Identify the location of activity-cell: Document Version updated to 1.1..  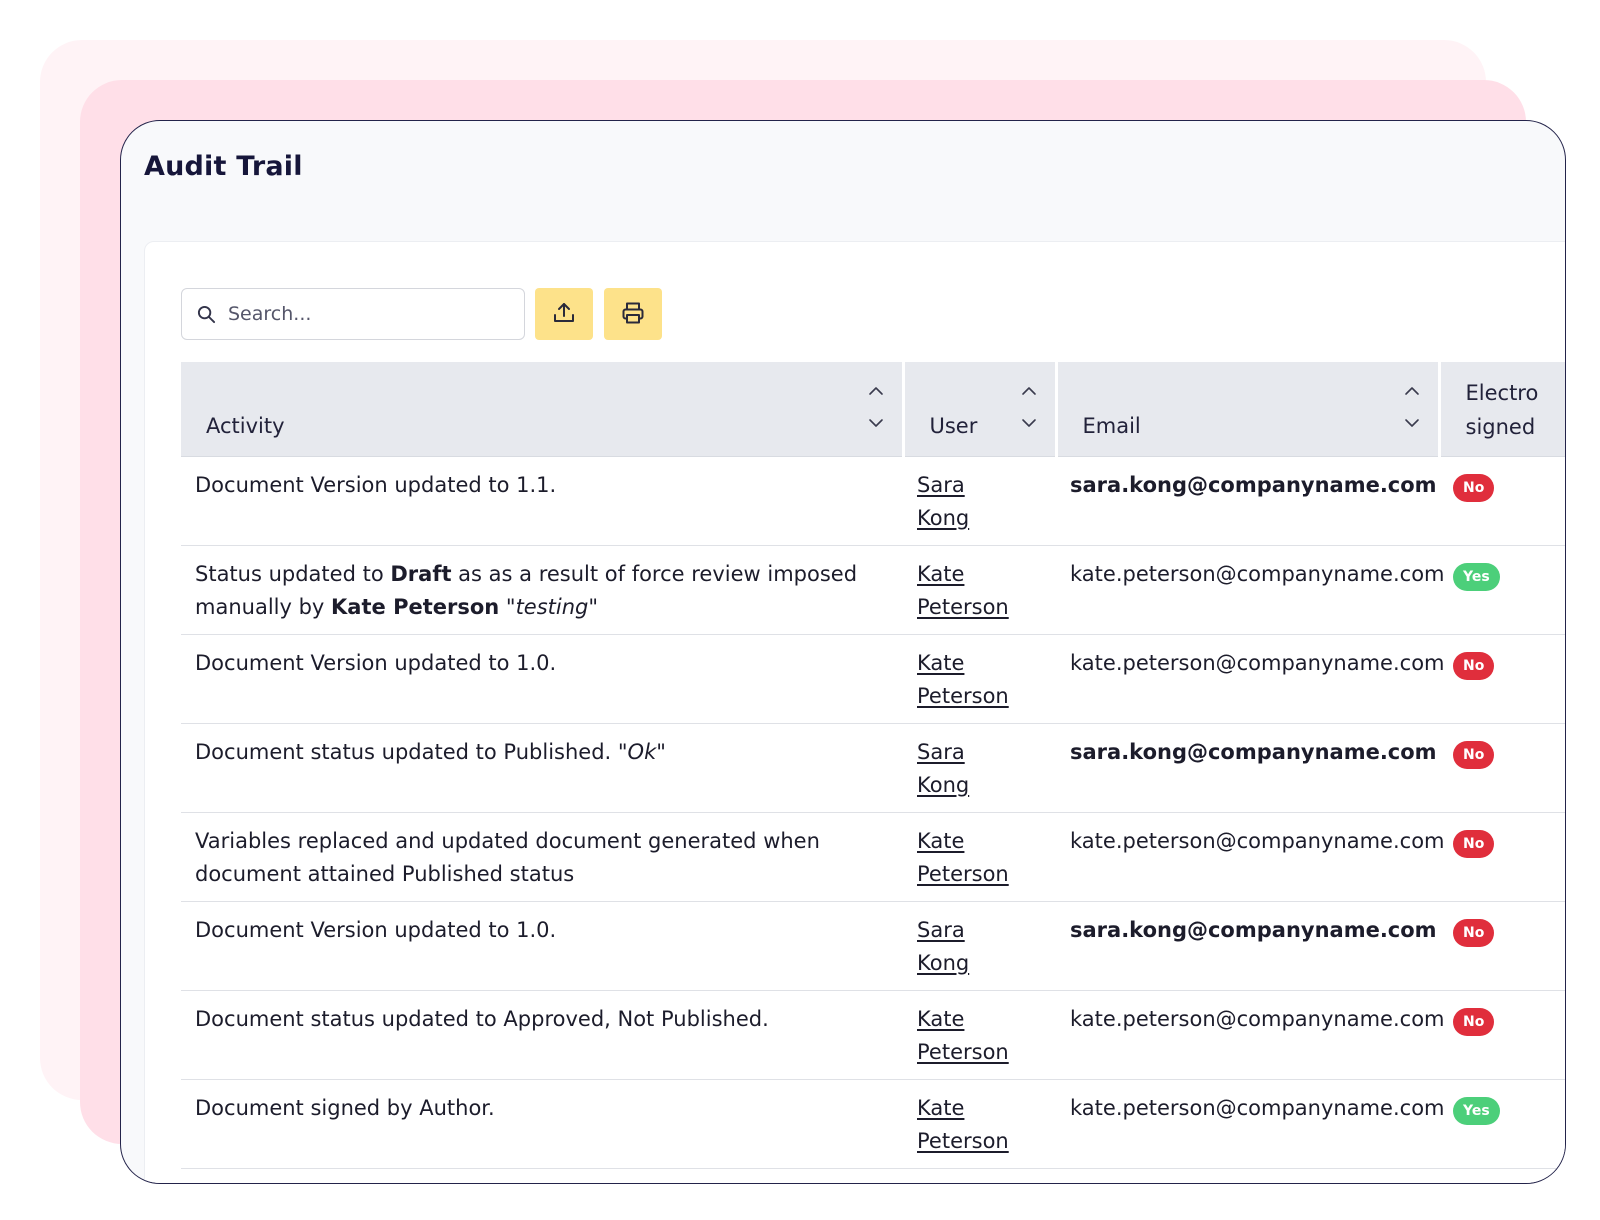
(542, 501).